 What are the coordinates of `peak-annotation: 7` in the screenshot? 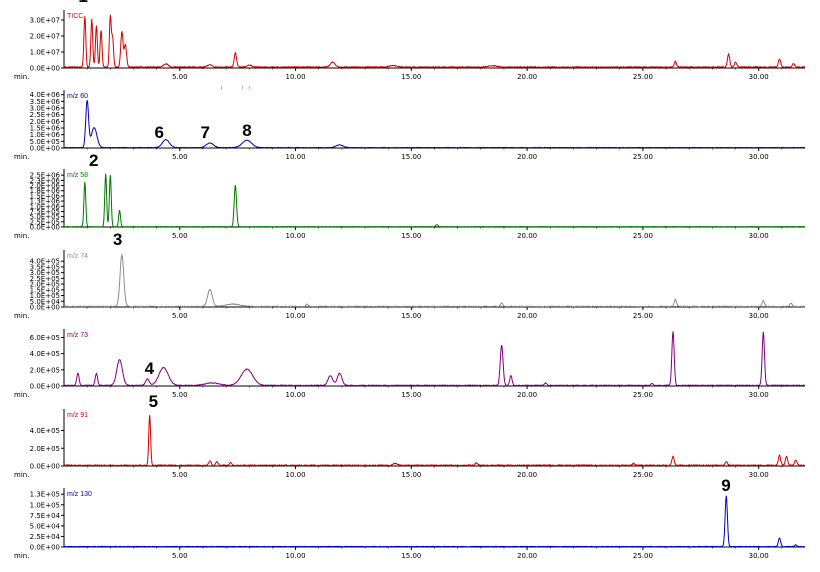 It's located at (205, 132).